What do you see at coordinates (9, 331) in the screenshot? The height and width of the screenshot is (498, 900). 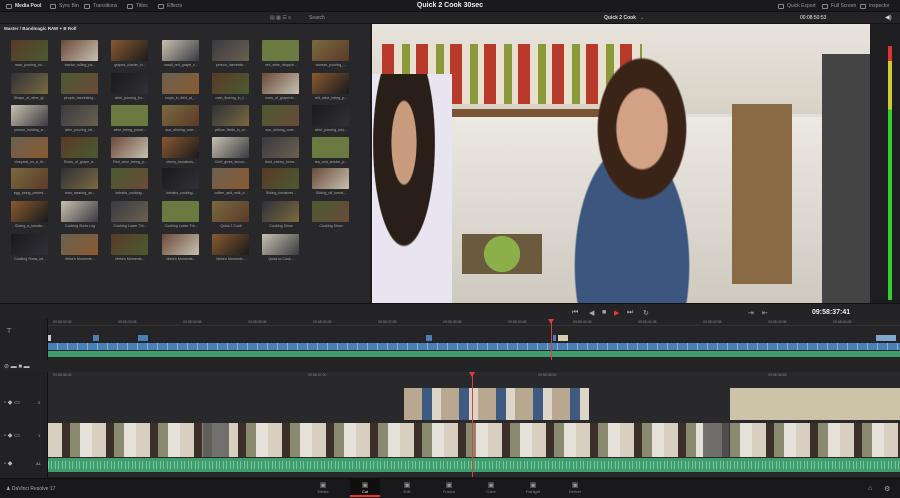 I see `snap-icon: ⊤` at bounding box center [9, 331].